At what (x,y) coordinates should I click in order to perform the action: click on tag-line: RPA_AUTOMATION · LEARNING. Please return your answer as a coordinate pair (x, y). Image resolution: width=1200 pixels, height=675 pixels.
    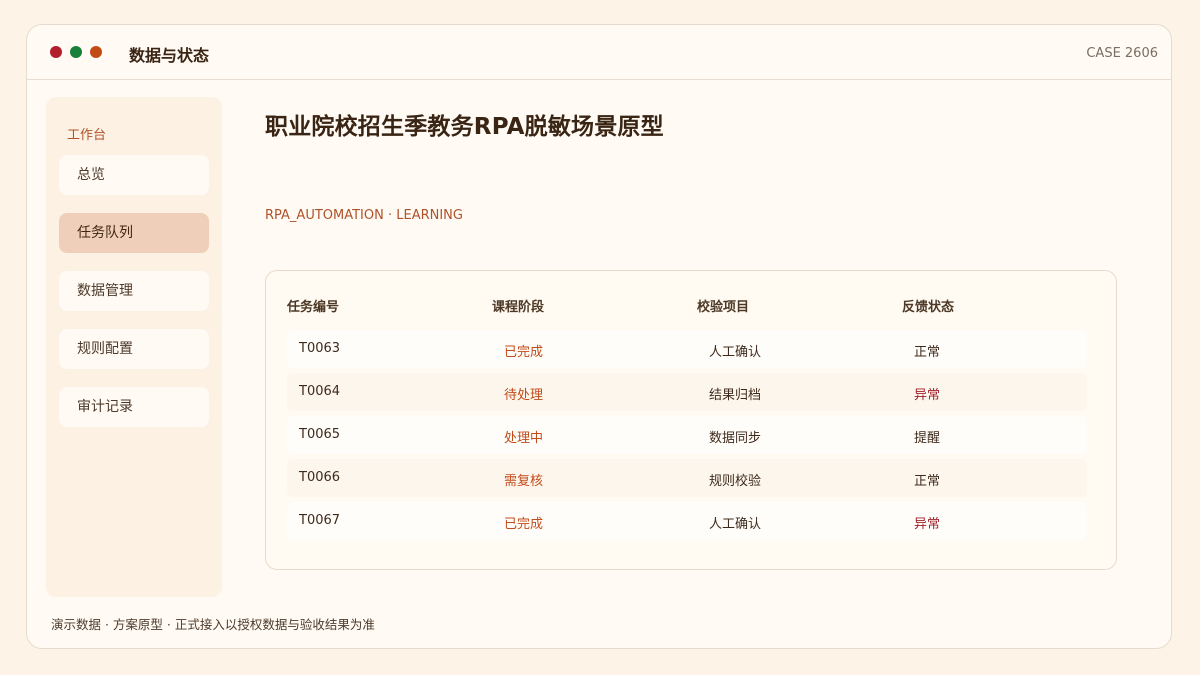
    Looking at the image, I should click on (364, 215).